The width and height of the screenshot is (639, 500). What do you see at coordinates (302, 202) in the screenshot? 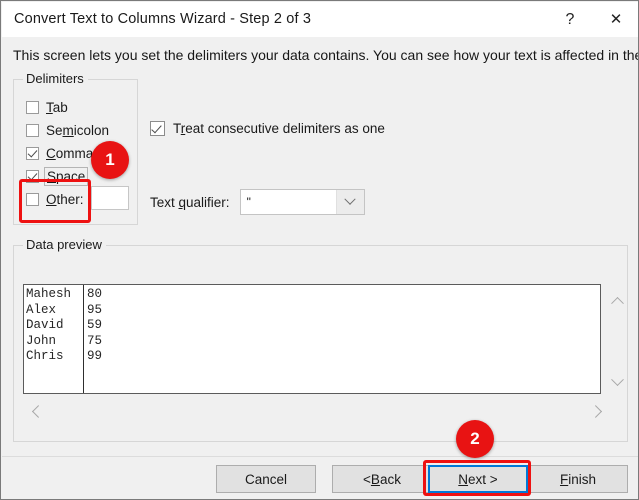
I see `text-qualifier-select: "` at bounding box center [302, 202].